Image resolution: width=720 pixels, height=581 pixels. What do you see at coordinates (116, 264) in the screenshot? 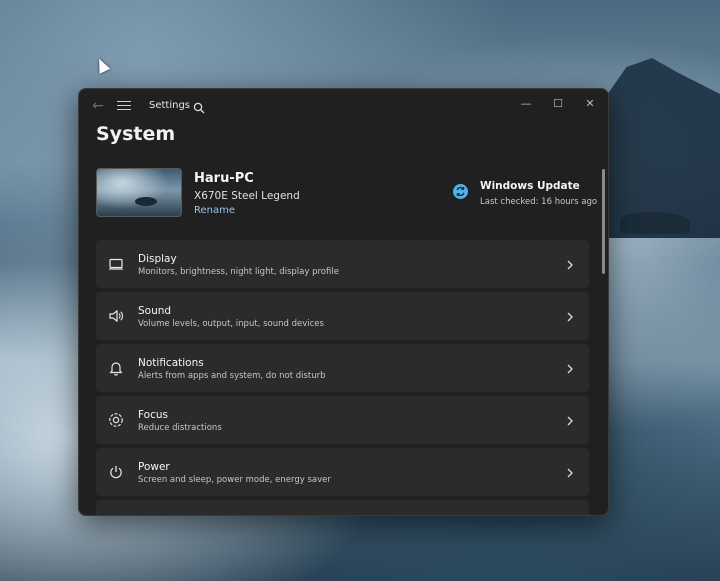
I see `monitor-icon` at bounding box center [116, 264].